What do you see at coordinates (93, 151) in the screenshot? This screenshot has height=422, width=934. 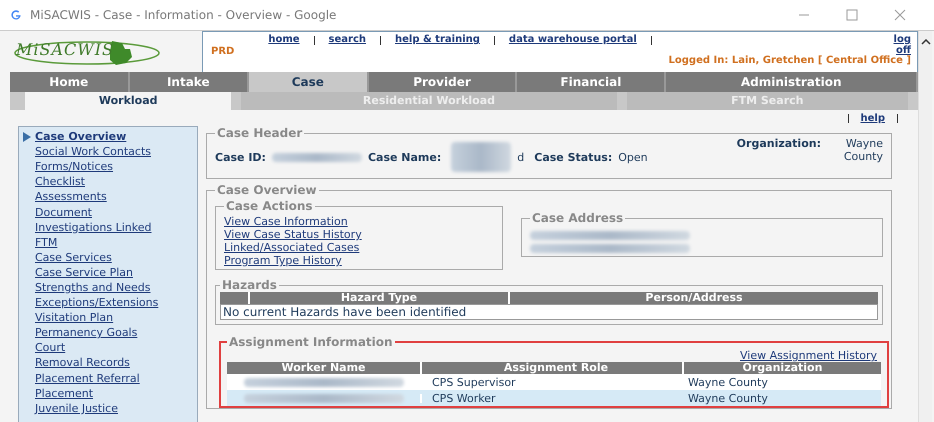 I see `sidebar-link: Social Work Contacts` at bounding box center [93, 151].